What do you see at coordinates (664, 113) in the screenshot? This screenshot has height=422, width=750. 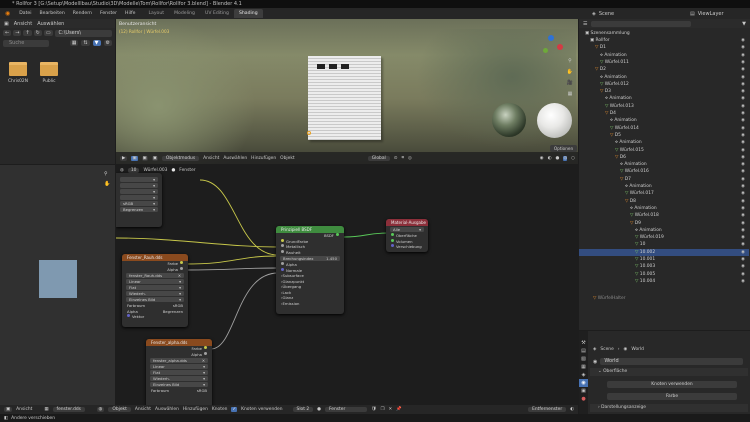 I see `outliner-item: ▽ D4 ◉` at bounding box center [664, 113].